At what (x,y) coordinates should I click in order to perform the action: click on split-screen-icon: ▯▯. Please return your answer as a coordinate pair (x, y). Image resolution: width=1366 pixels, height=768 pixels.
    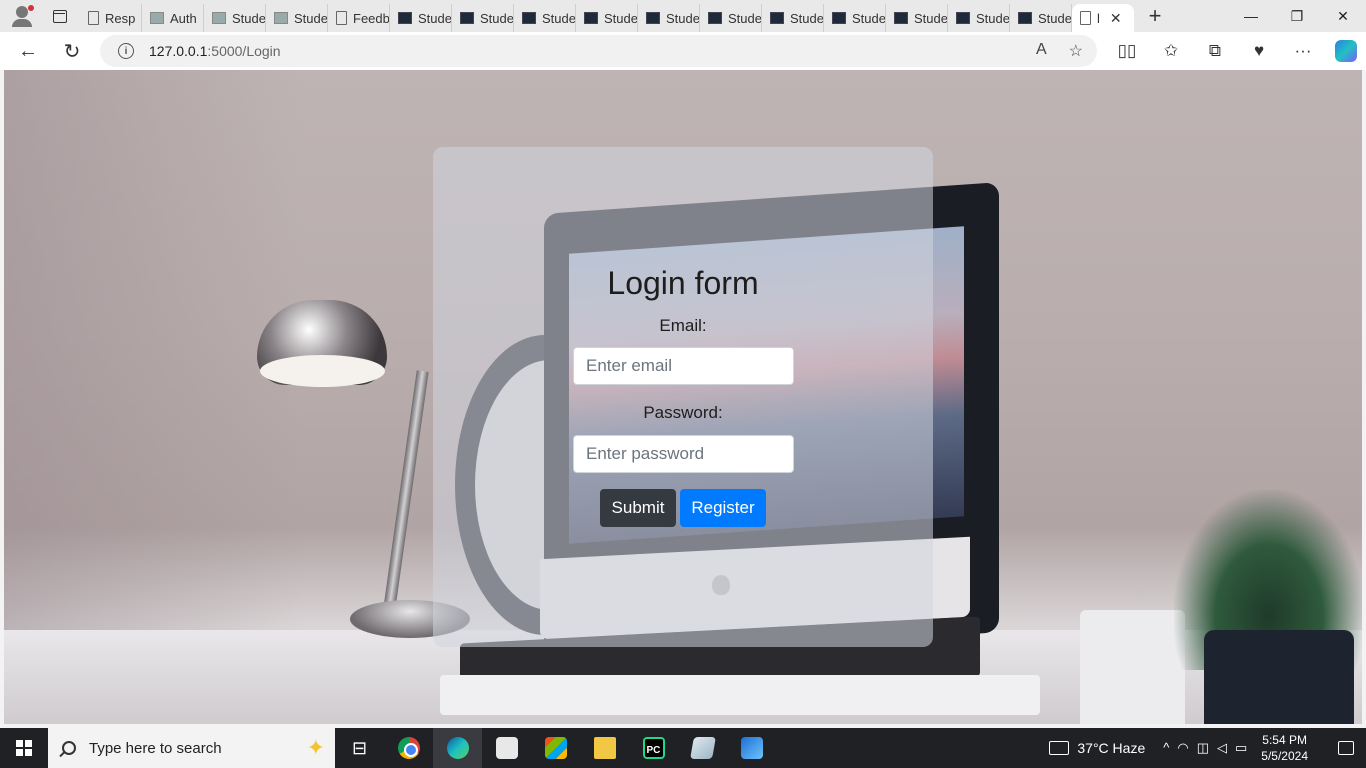
    Looking at the image, I should click on (1127, 51).